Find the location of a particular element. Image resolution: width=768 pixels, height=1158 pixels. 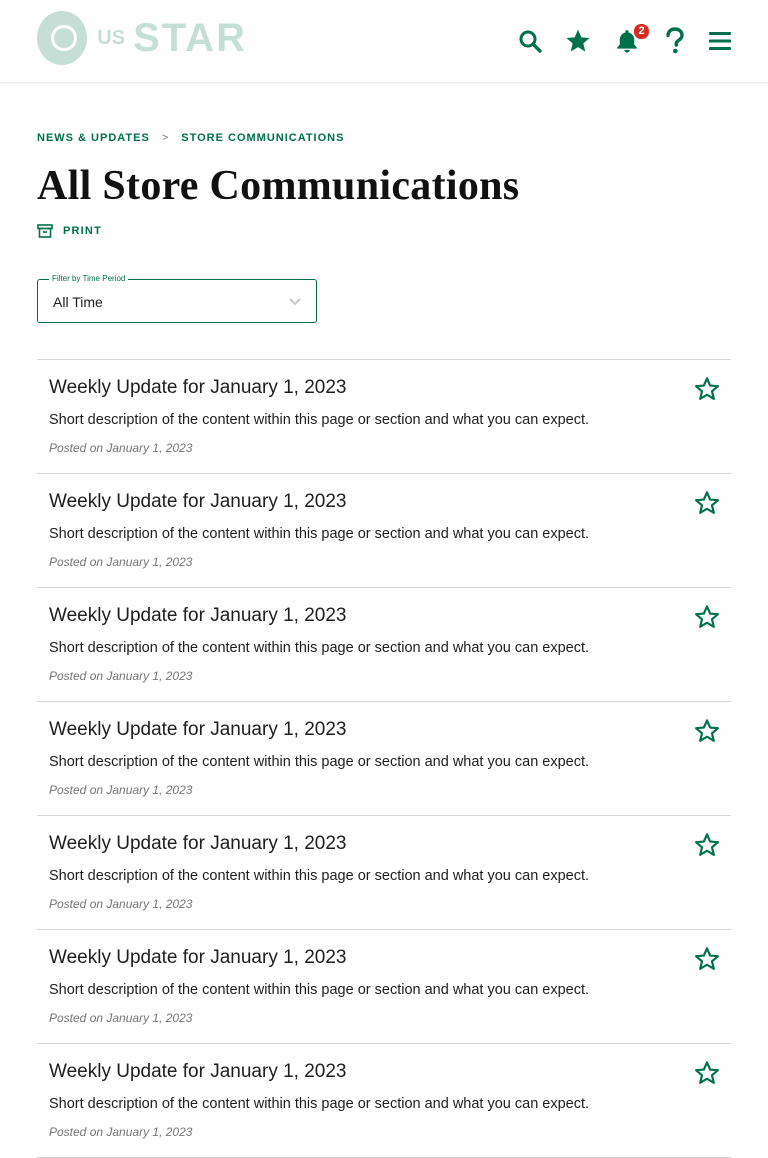

breadcrumb: NEWS & UPDATES > STORE COMMUNICATIONS is located at coordinates (190, 138).